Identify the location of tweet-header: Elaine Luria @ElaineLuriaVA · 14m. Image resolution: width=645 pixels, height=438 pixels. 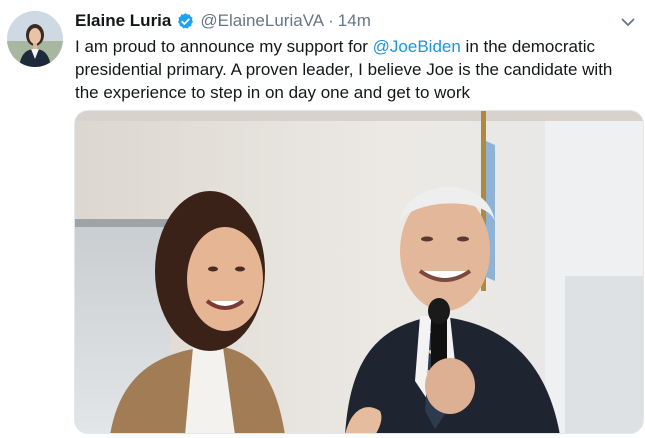
(223, 21).